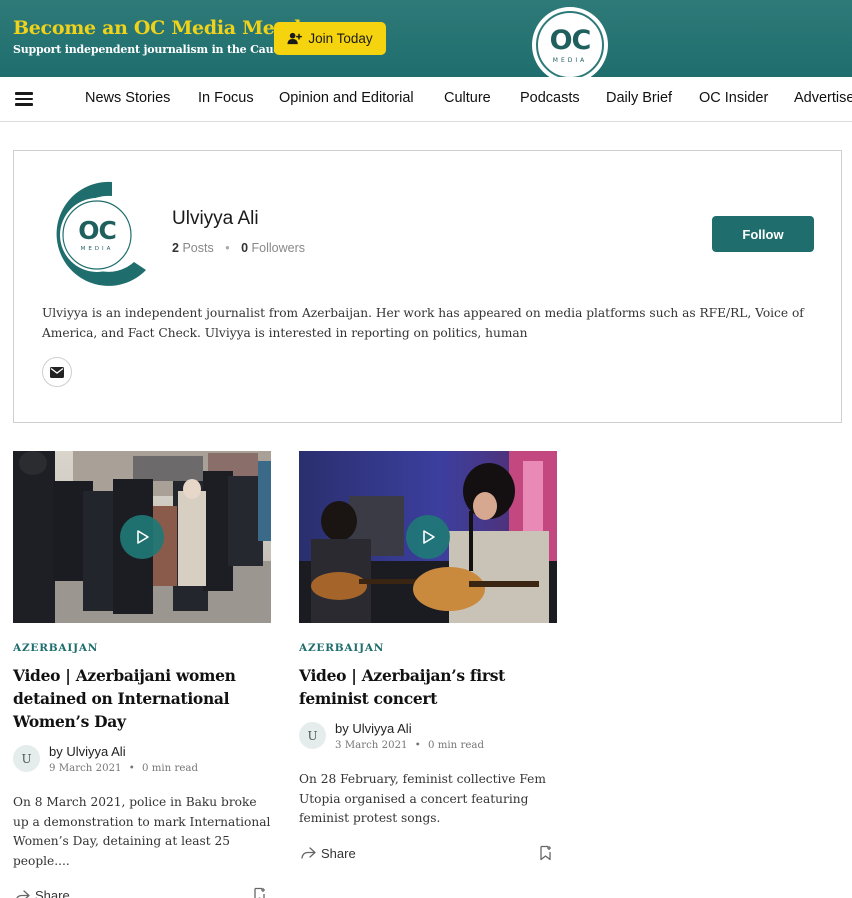  I want to click on author-avatar-logo: OC, so click(97, 230).